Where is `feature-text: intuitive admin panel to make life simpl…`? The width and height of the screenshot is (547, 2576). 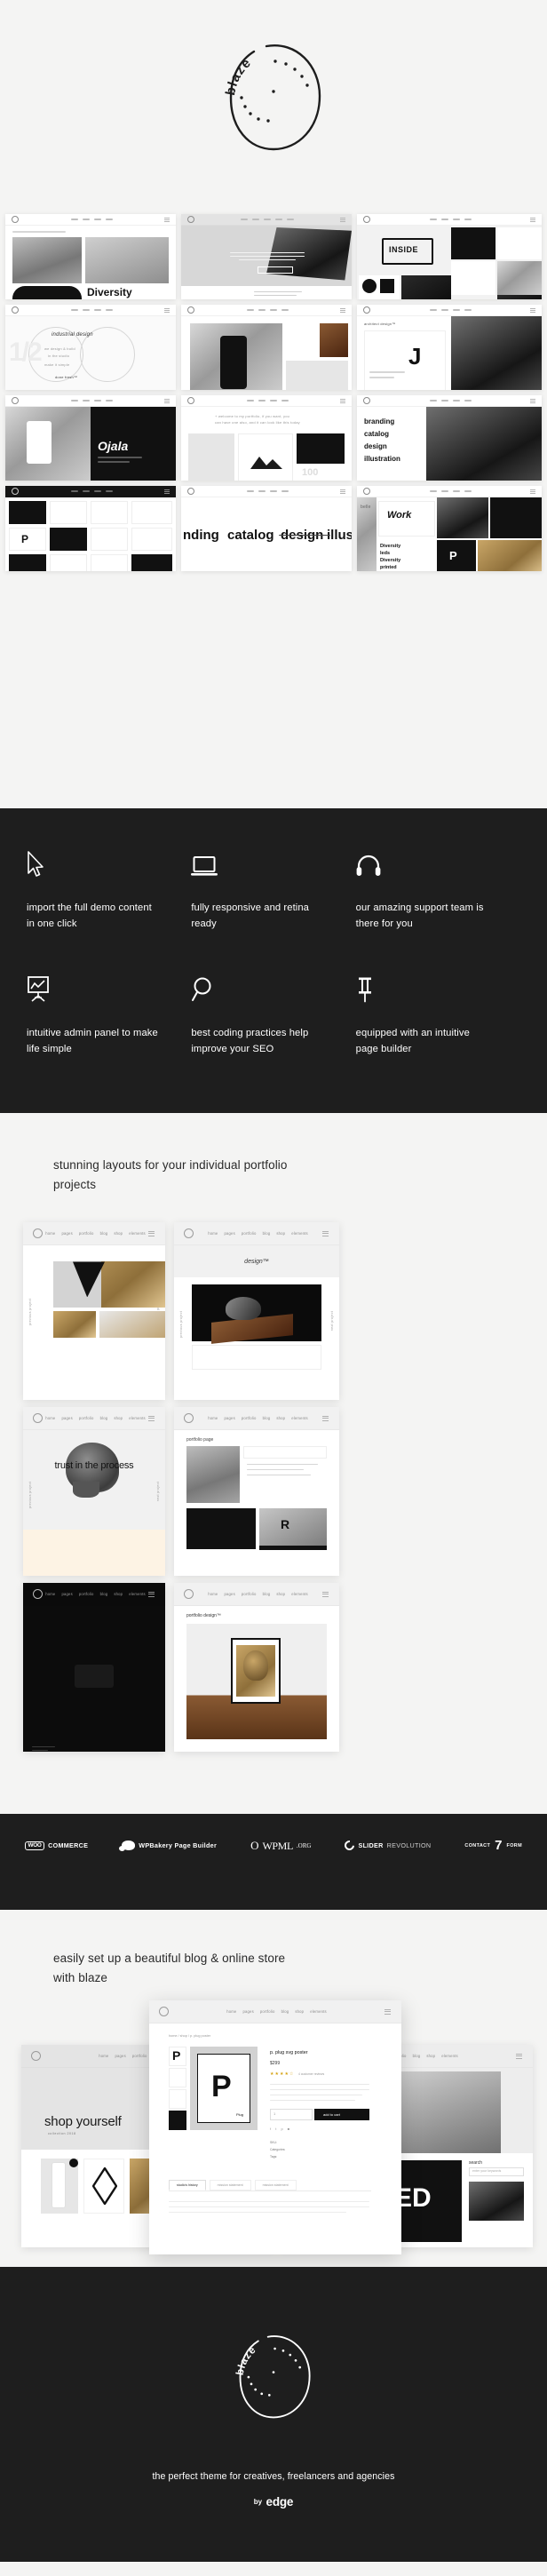 feature-text: intuitive admin panel to make life simpl… is located at coordinates (93, 1041).